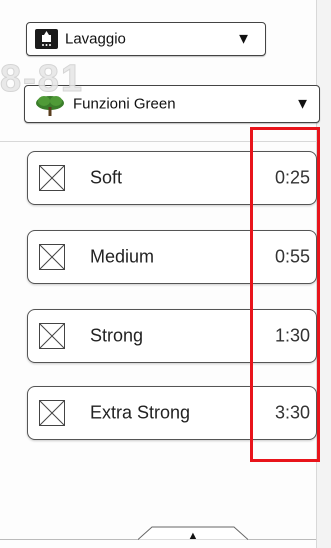  What do you see at coordinates (122, 256) in the screenshot?
I see `option-name: Medium` at bounding box center [122, 256].